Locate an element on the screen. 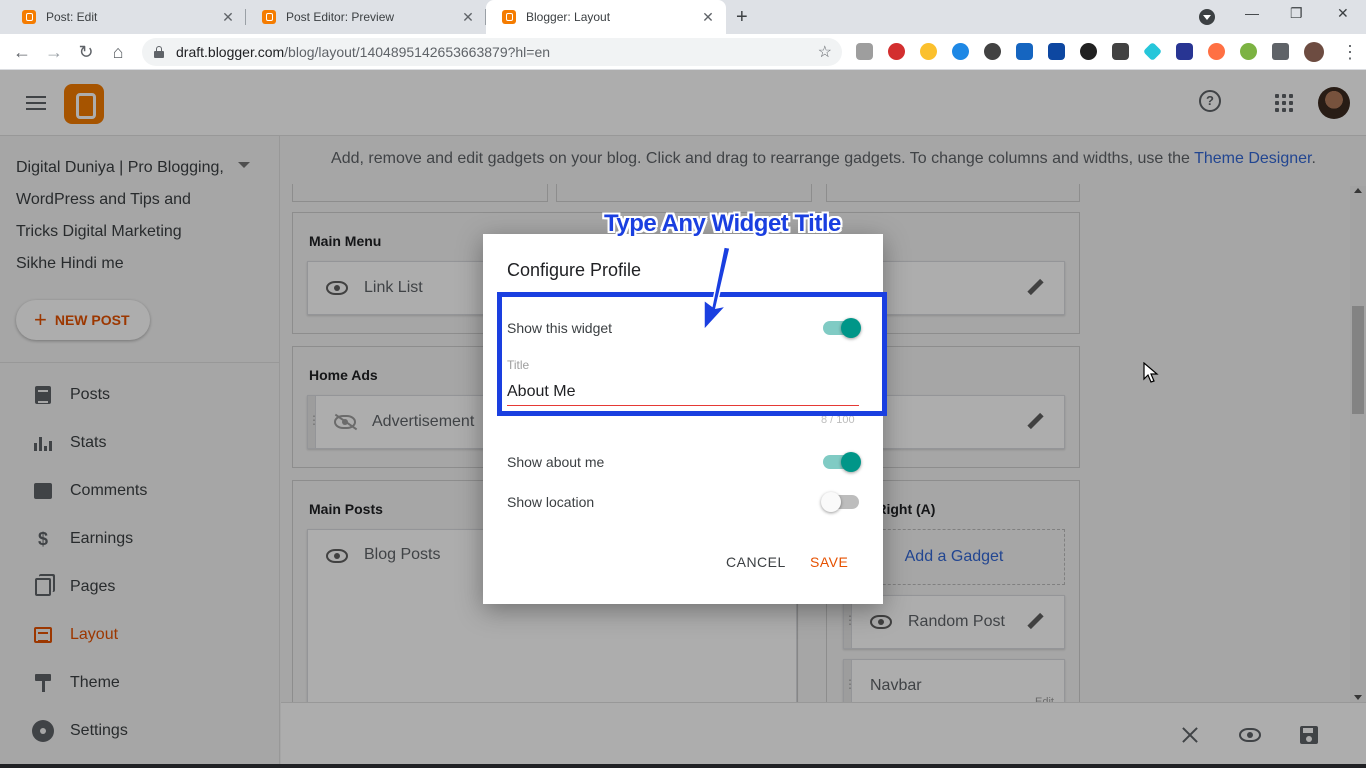  tab-title: Post Editor: Preview is located at coordinates (340, 17).